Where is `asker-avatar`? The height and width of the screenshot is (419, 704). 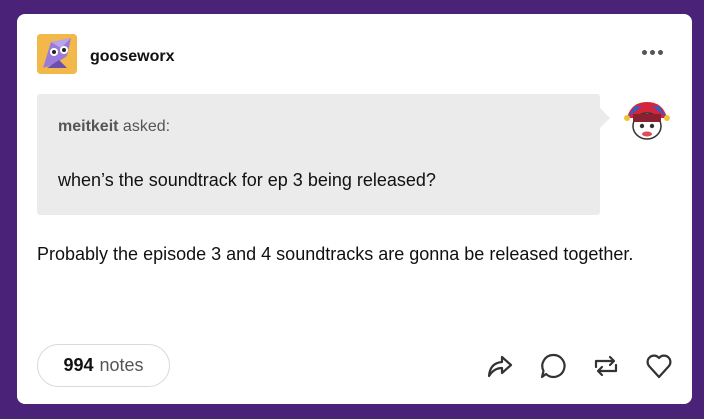 asker-avatar is located at coordinates (647, 120).